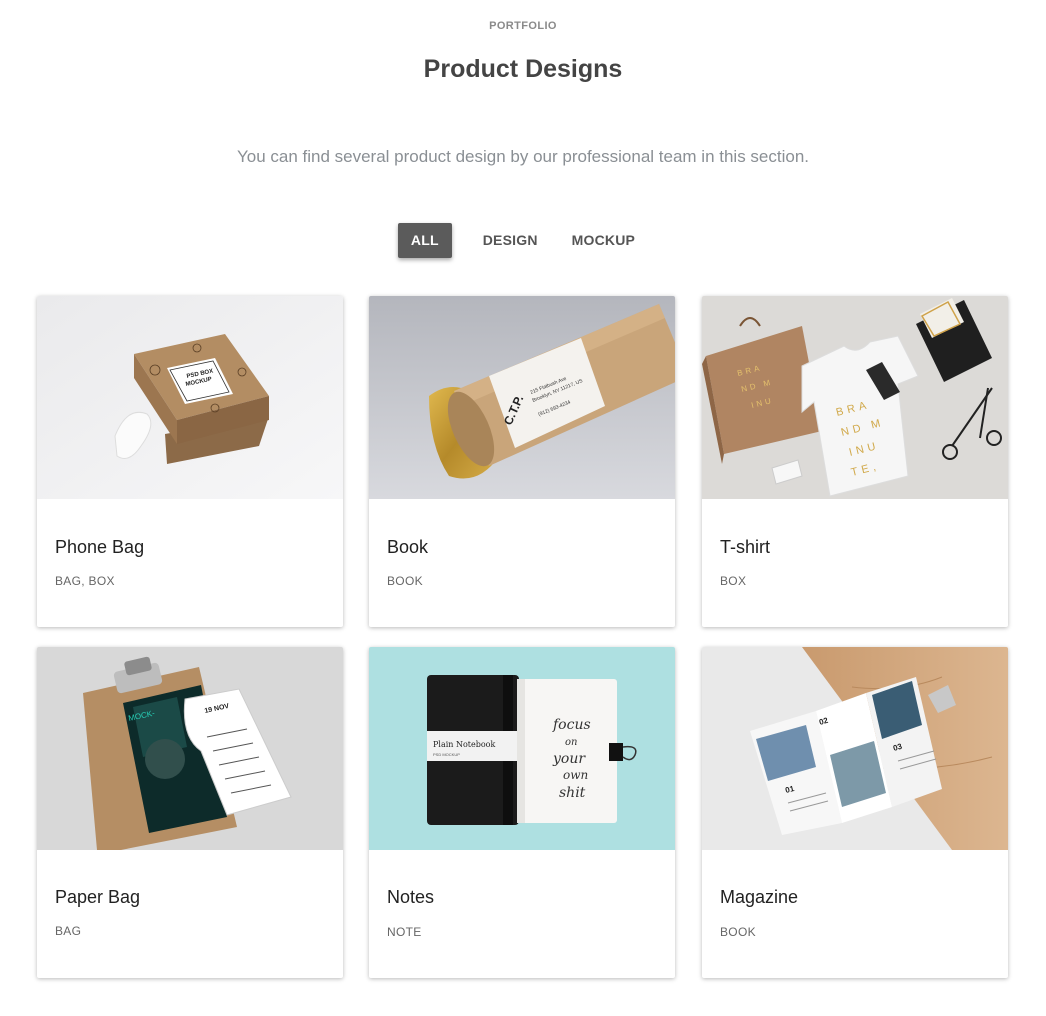 Image resolution: width=1046 pixels, height=1016 pixels. I want to click on svg-text: shit, so click(572, 793).